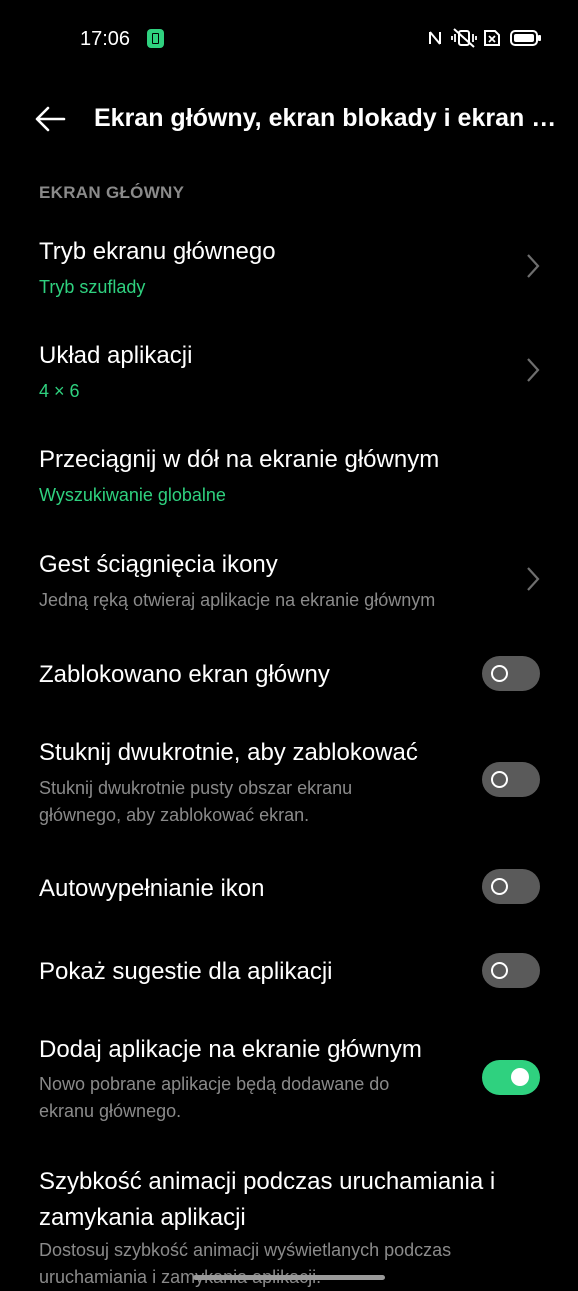 The image size is (578, 1291). I want to click on setting-app-layout: Układ aplikacji 4 × 6, so click(289, 378).